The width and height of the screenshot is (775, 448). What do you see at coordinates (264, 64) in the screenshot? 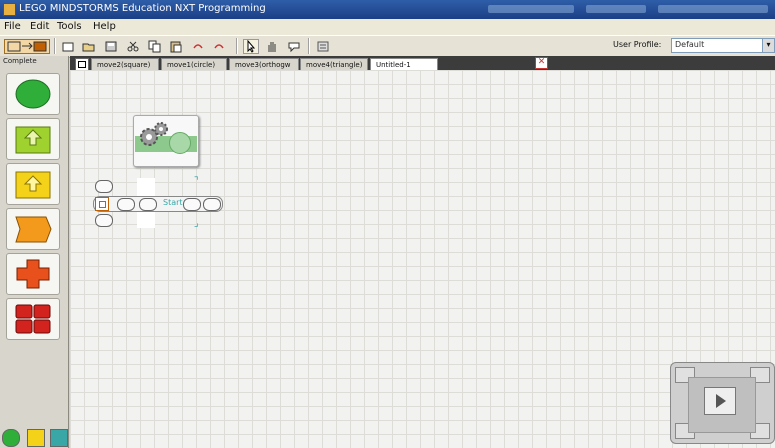
I see `tab-program: move3(orthogw` at bounding box center [264, 64].